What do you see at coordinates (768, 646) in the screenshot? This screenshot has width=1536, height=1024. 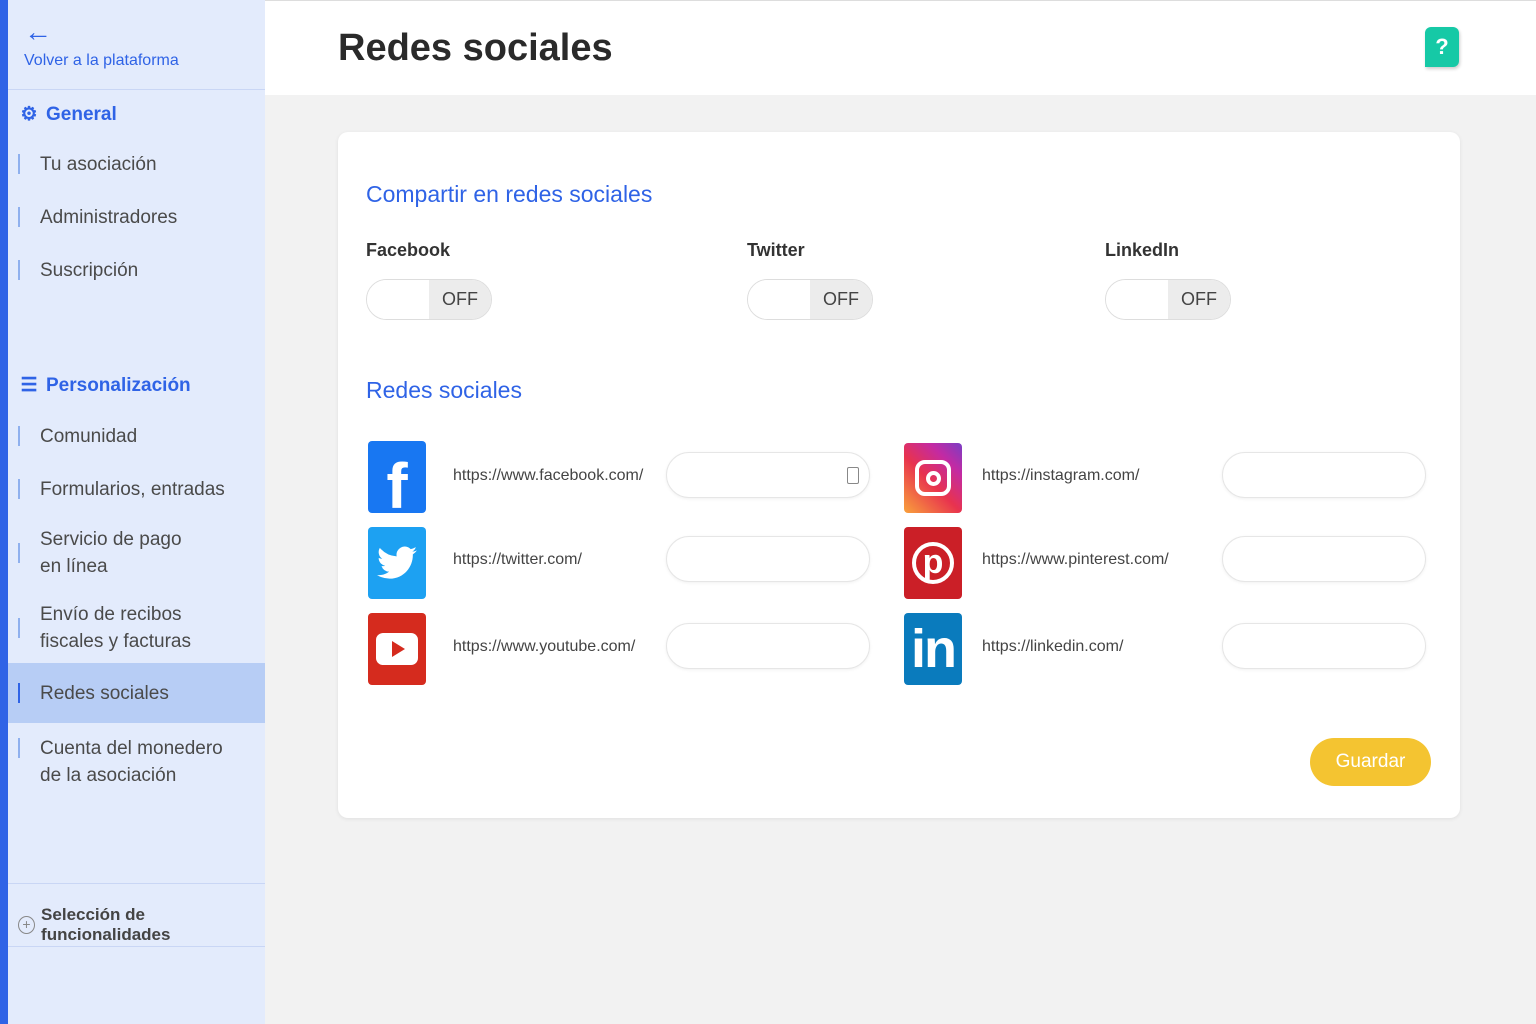 I see `youtube-url-input` at bounding box center [768, 646].